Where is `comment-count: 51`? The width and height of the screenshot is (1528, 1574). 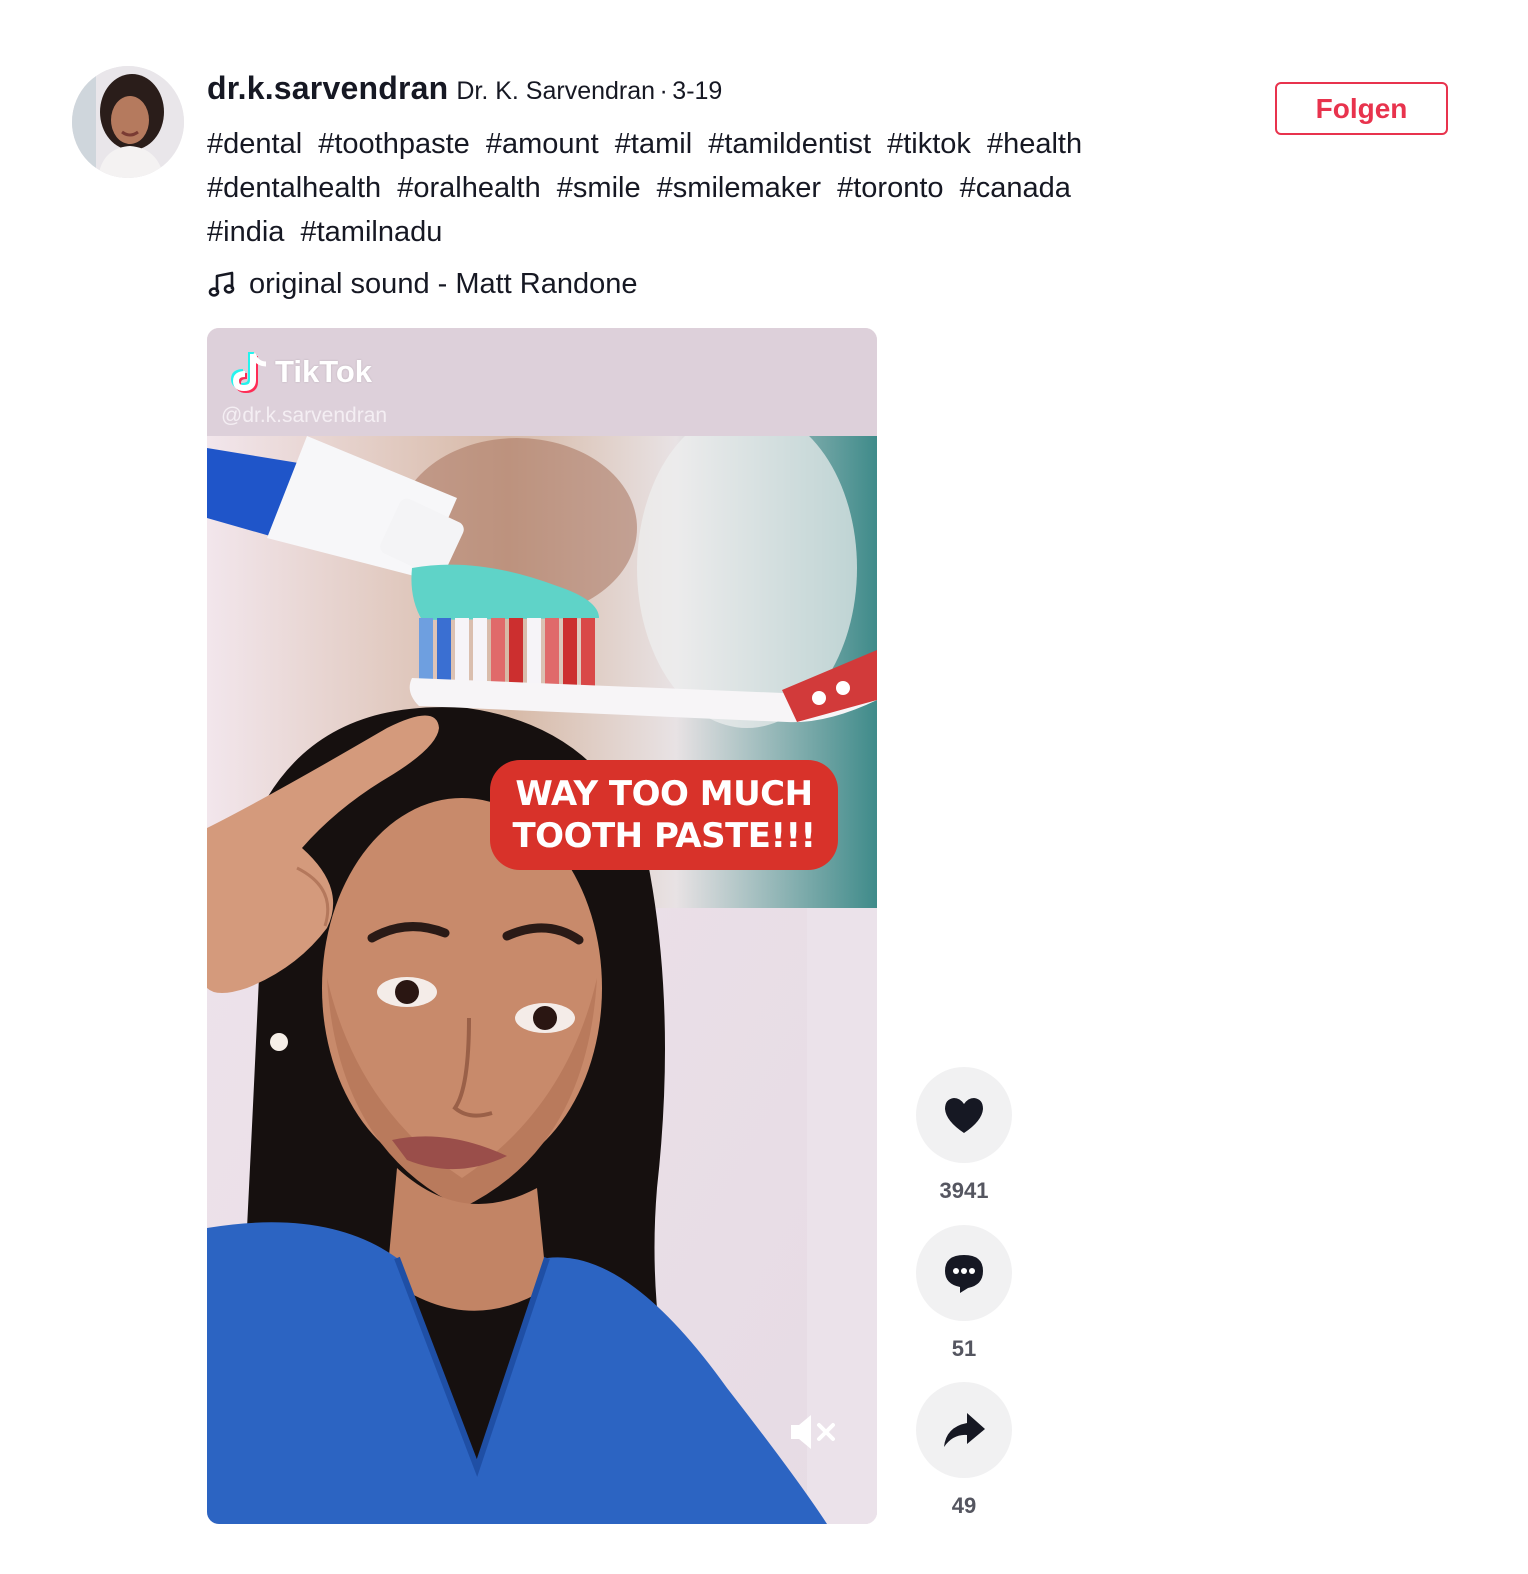 comment-count: 51 is located at coordinates (964, 1348).